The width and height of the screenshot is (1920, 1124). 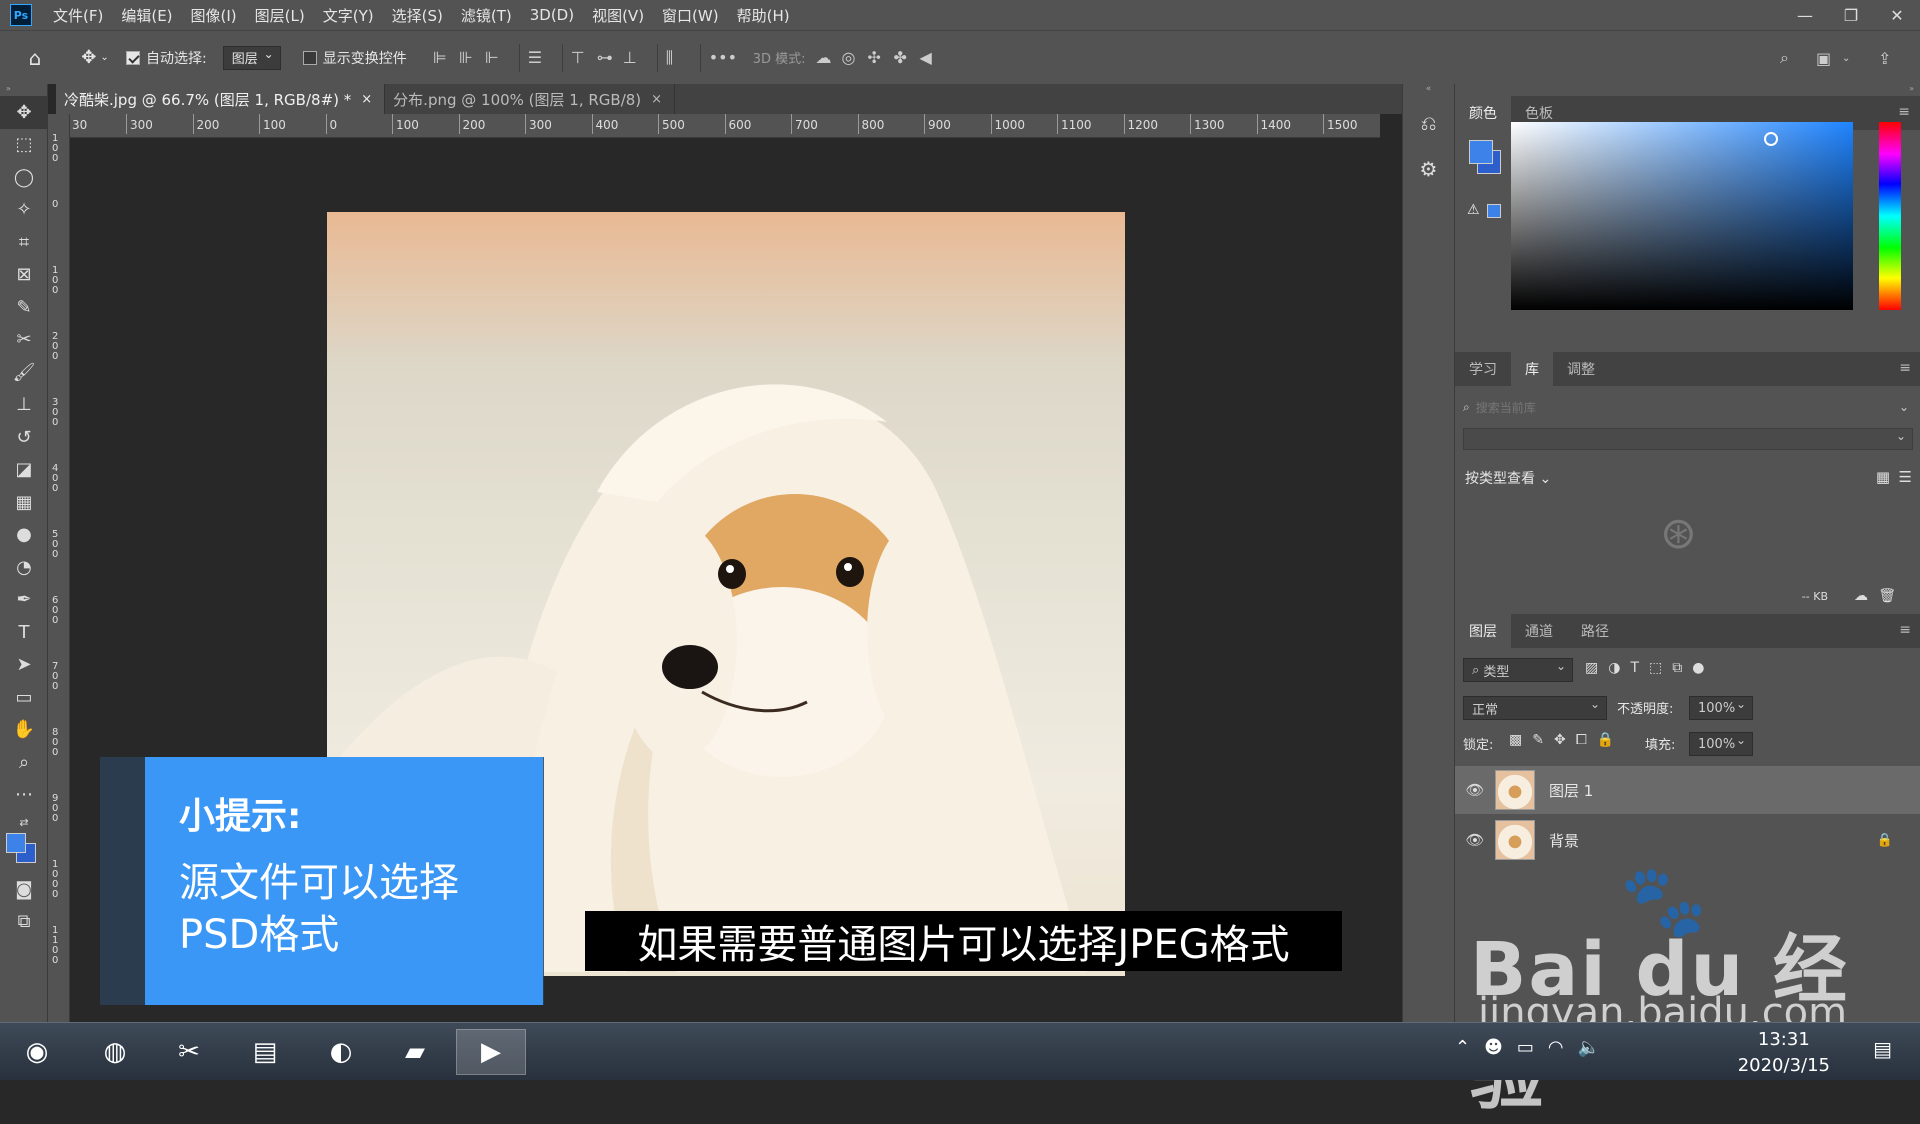 What do you see at coordinates (1855, 58) in the screenshot?
I see `chevron-down-icon: ⌄` at bounding box center [1855, 58].